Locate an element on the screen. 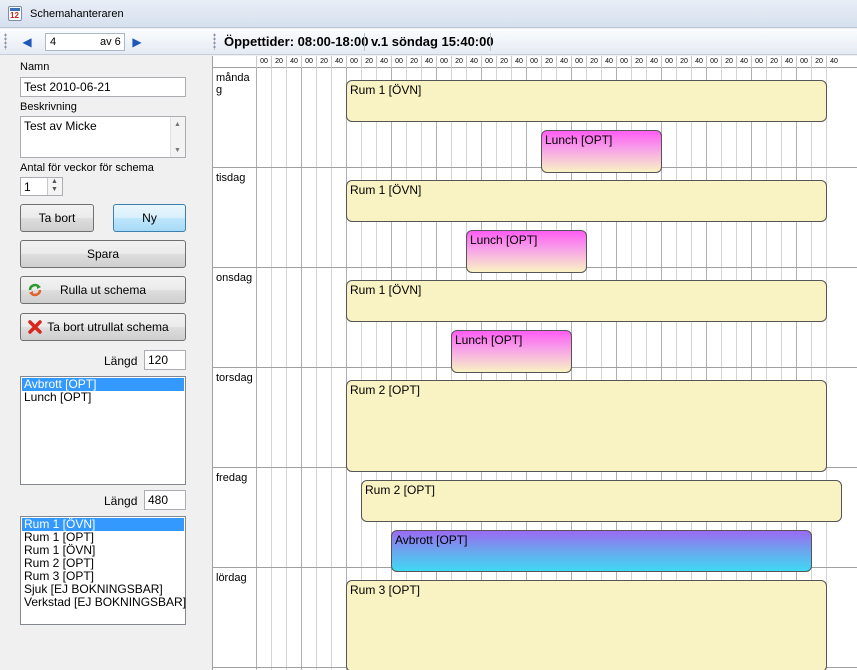 The width and height of the screenshot is (857, 670). weeks-stepper: 1 ▲ ▼ is located at coordinates (41, 186).